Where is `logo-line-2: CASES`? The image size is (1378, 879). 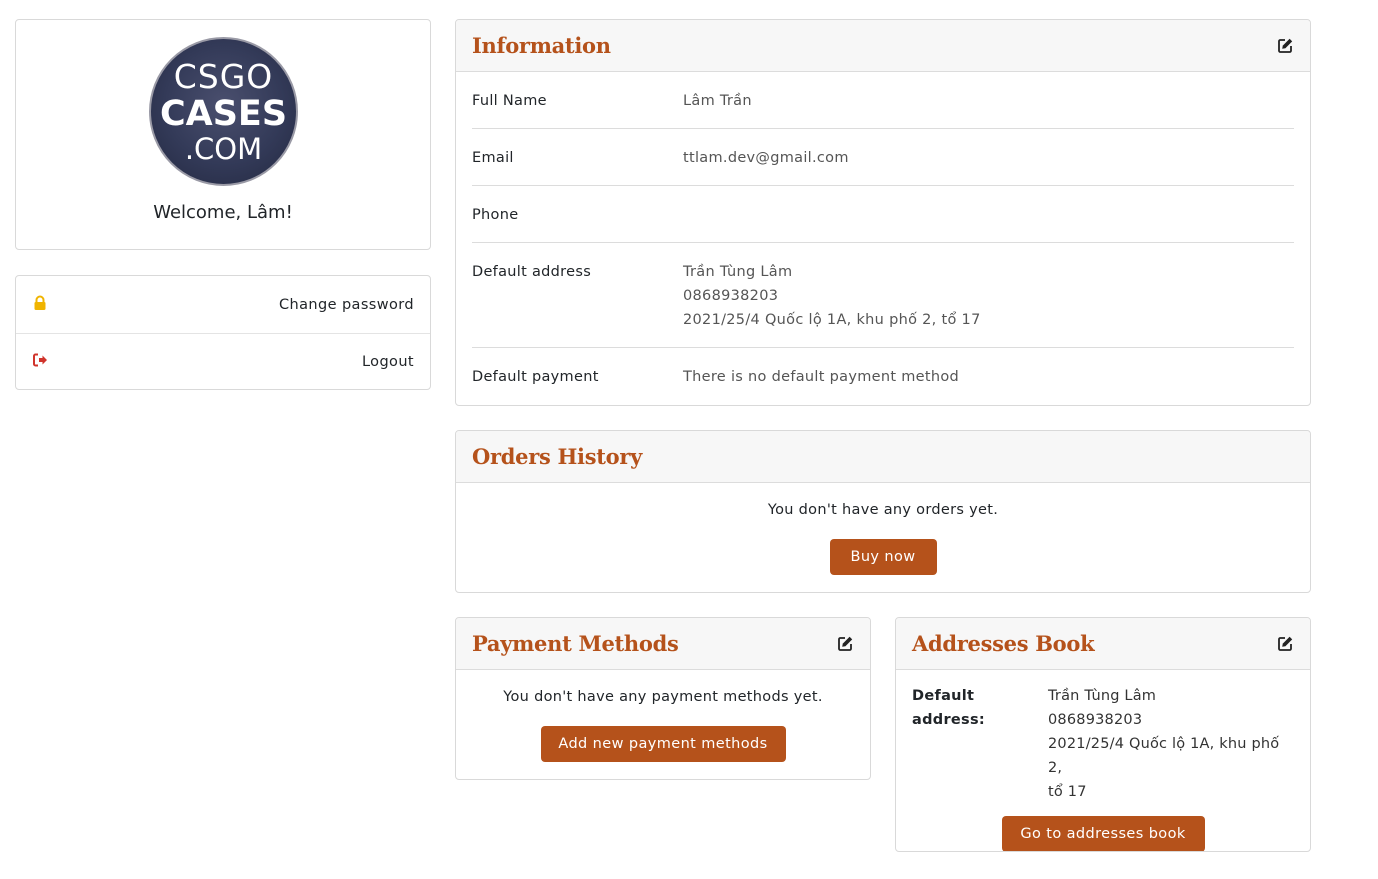 logo-line-2: CASES is located at coordinates (223, 113).